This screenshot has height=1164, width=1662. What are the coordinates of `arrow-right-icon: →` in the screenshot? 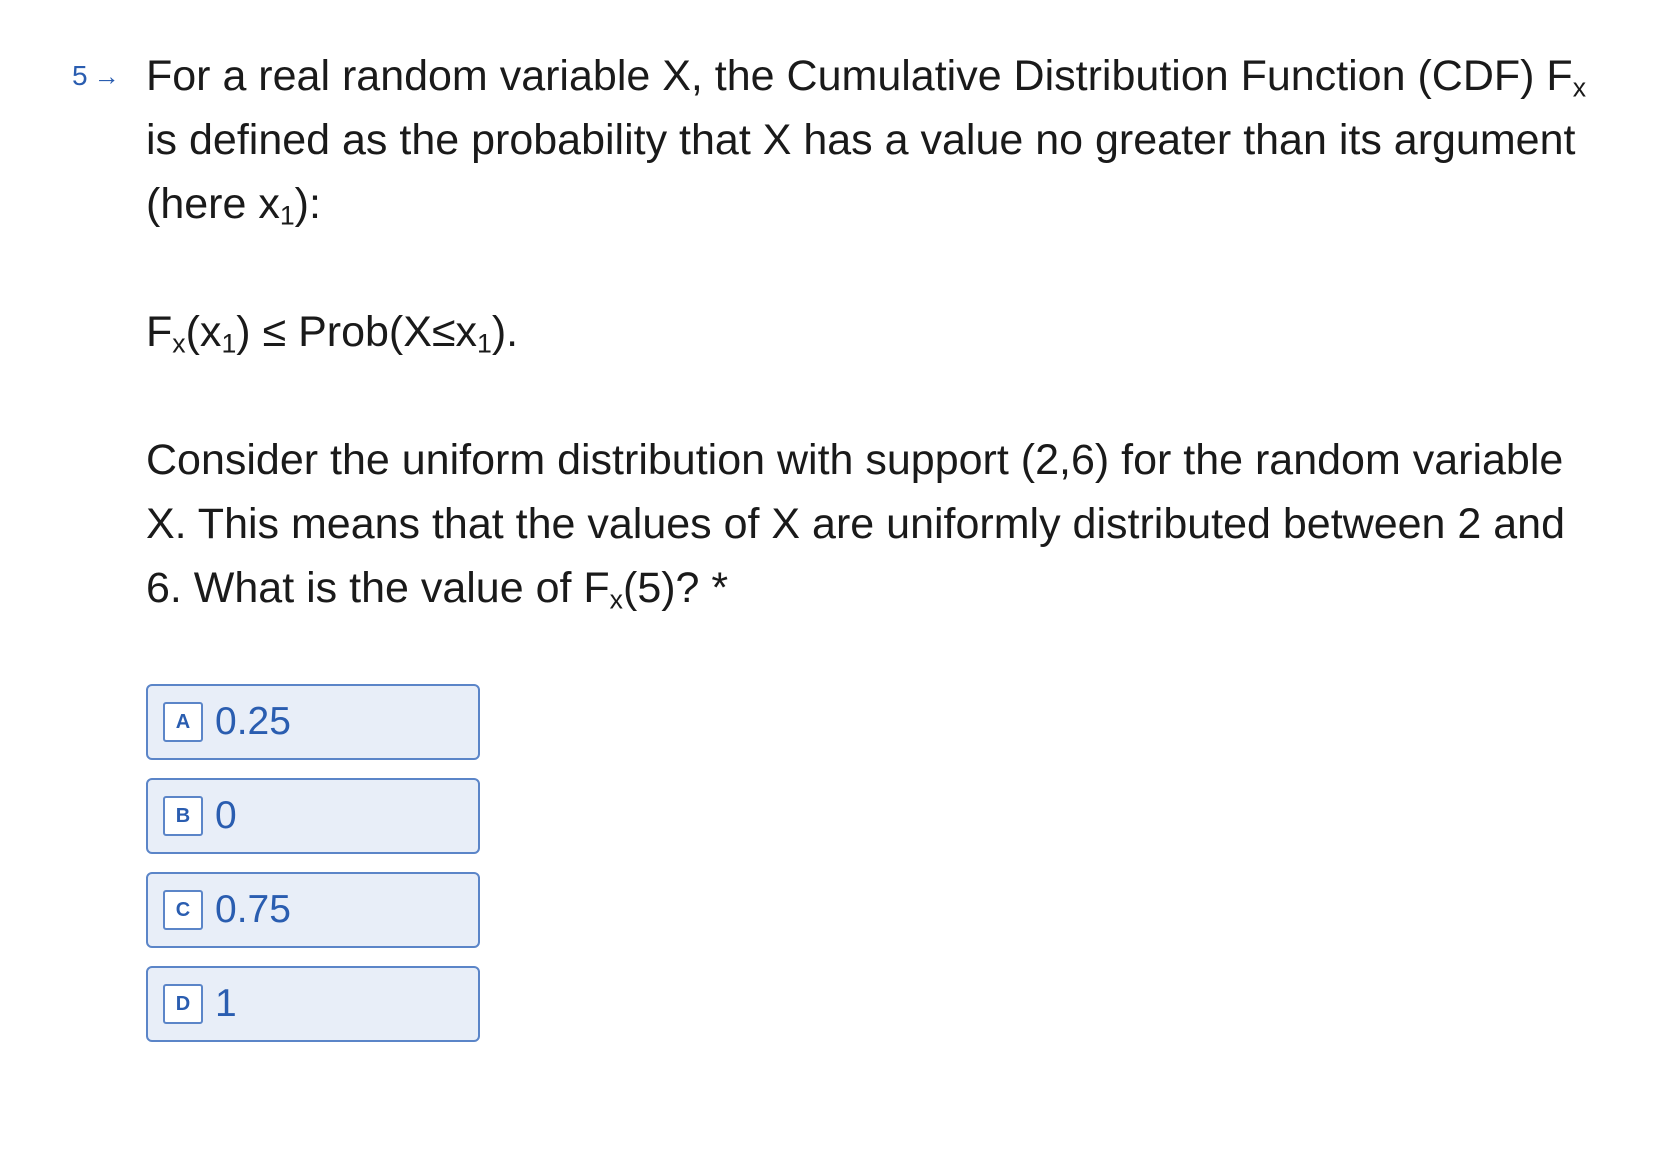 It's located at (106, 76).